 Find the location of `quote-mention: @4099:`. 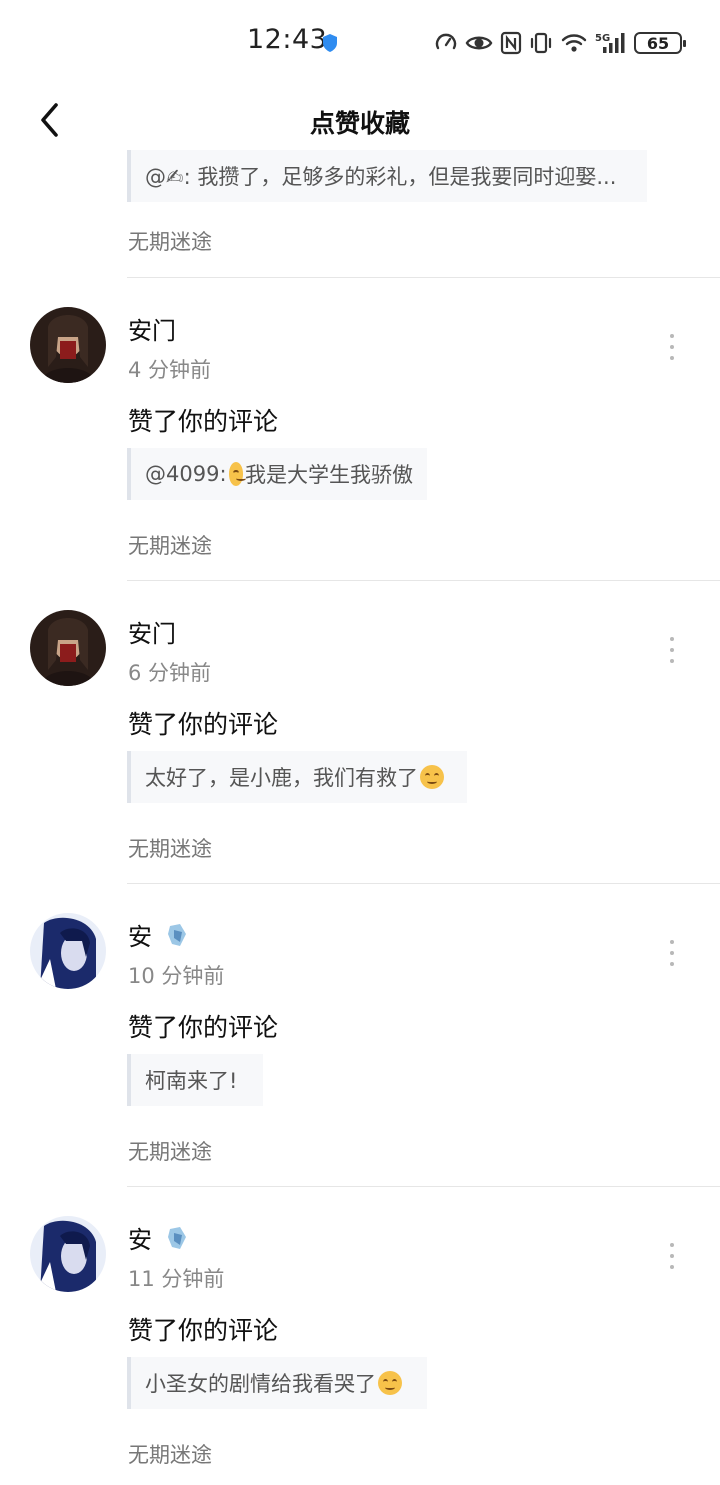

quote-mention: @4099: is located at coordinates (186, 474).